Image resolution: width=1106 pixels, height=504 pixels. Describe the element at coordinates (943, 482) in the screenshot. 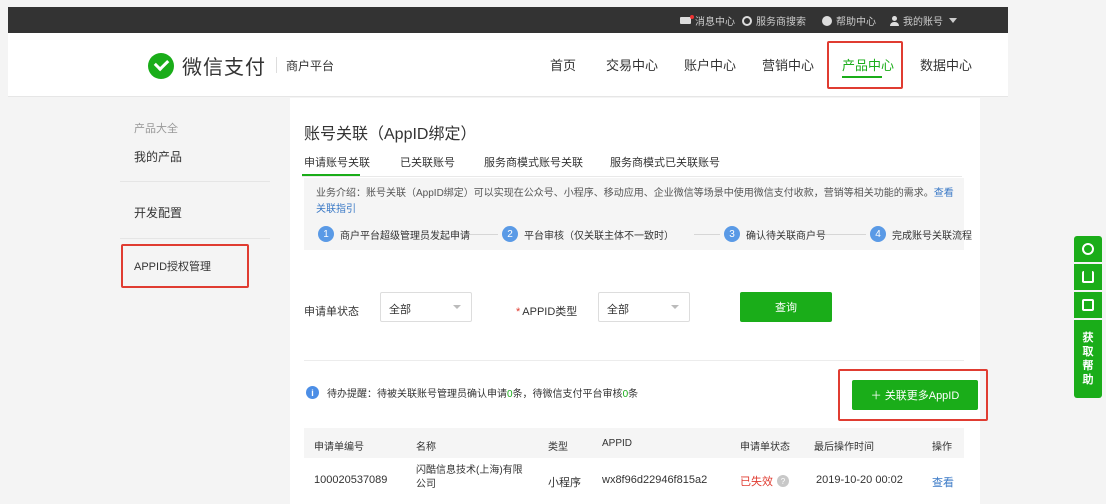

I see `row-view-link: 查看` at that location.